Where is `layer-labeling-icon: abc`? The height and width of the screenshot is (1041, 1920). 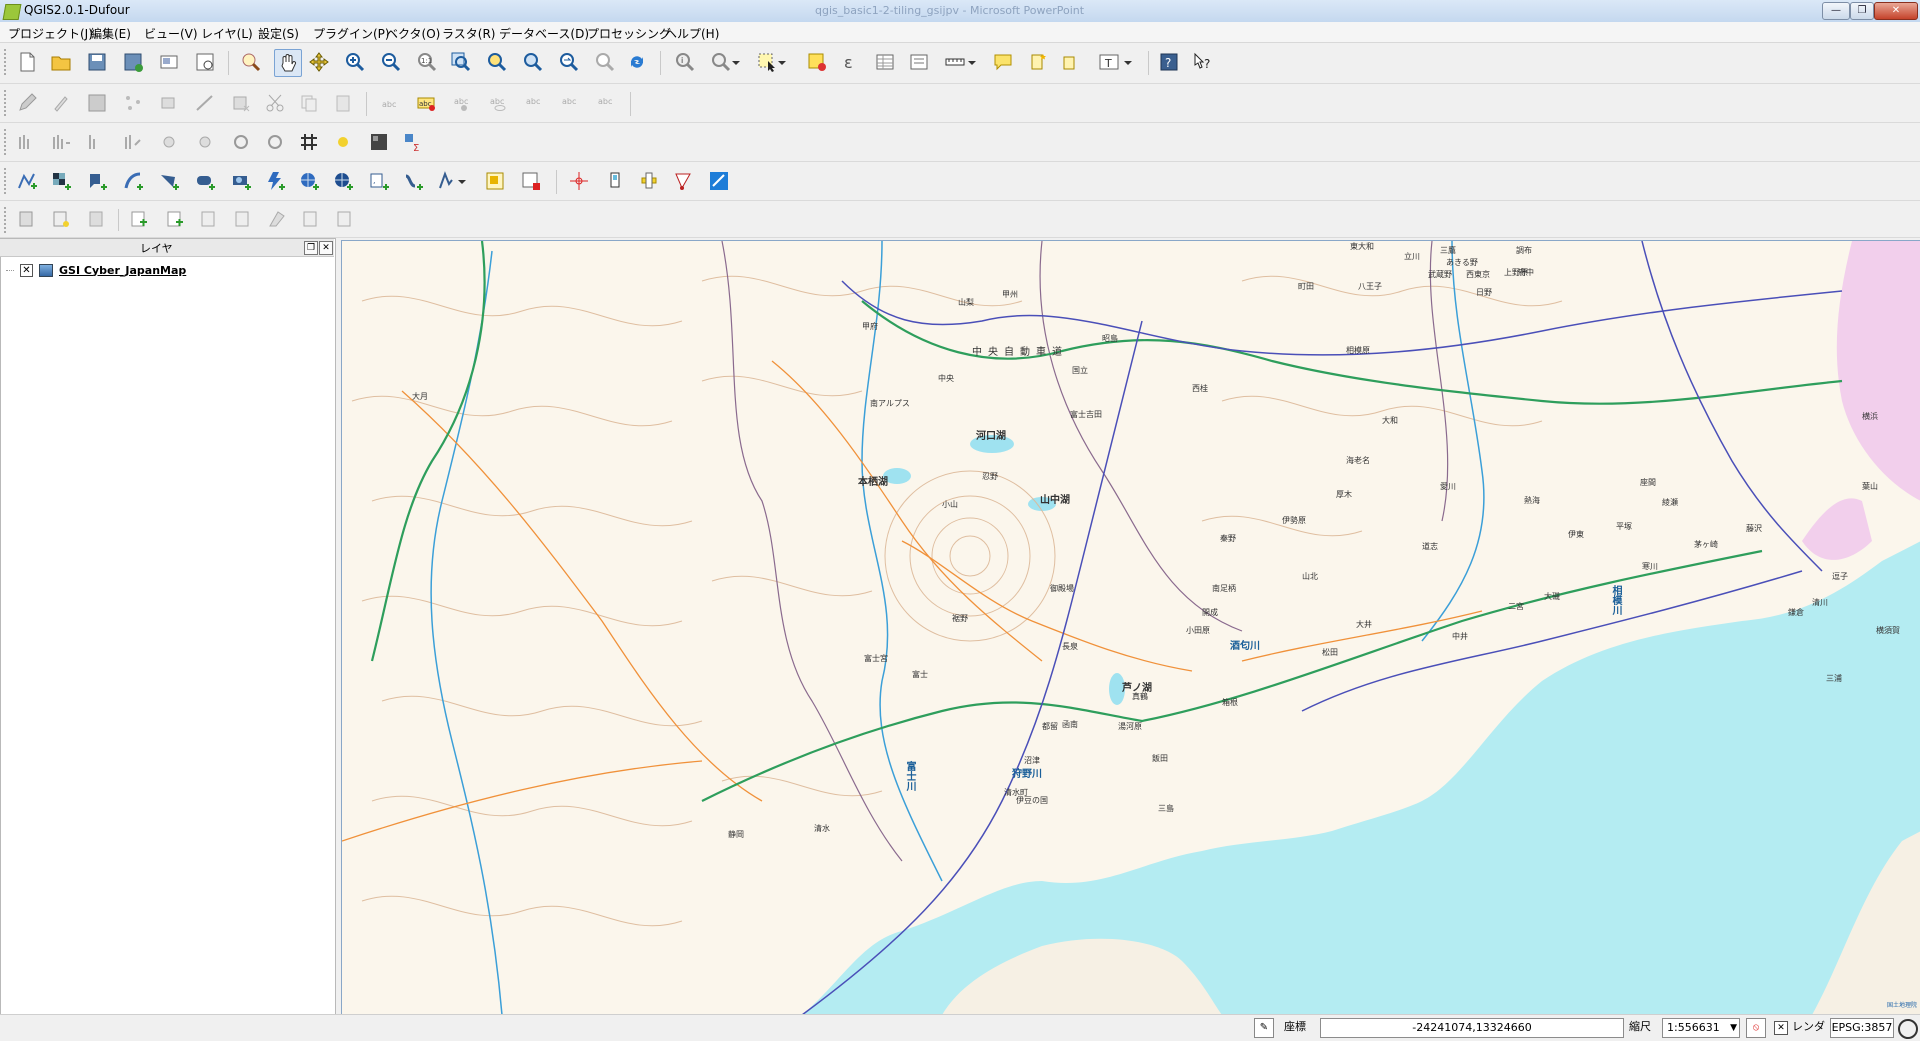
layer-labeling-icon: abc is located at coordinates (427, 103).